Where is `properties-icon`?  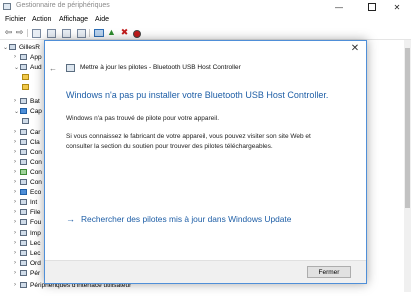
properties-icon is located at coordinates (36, 33).